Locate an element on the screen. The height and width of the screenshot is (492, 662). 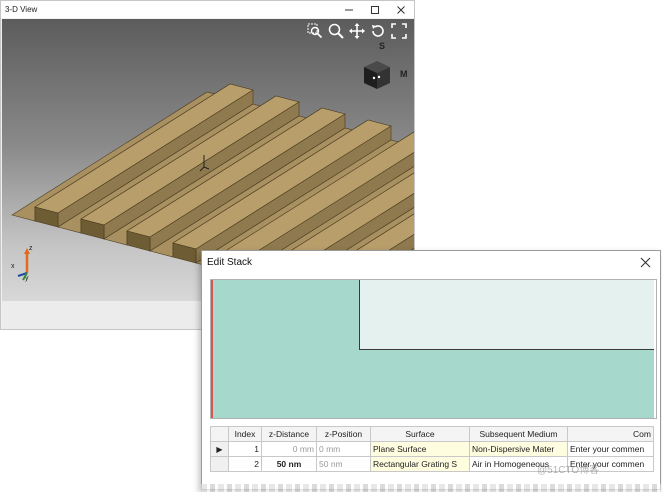
column-header-subsequent-medium: Subsequent Medium is located at coordinates (518, 434).